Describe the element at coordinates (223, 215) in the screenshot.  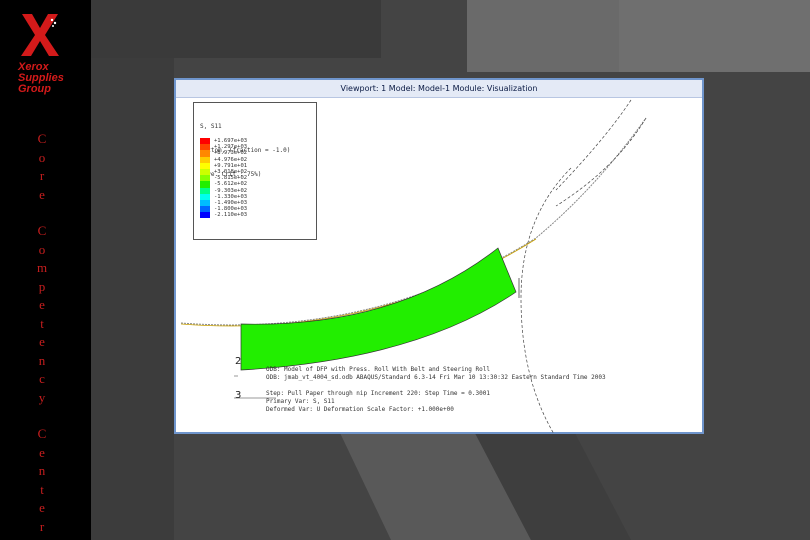
I see `legend-row: -2.110e+03` at that location.